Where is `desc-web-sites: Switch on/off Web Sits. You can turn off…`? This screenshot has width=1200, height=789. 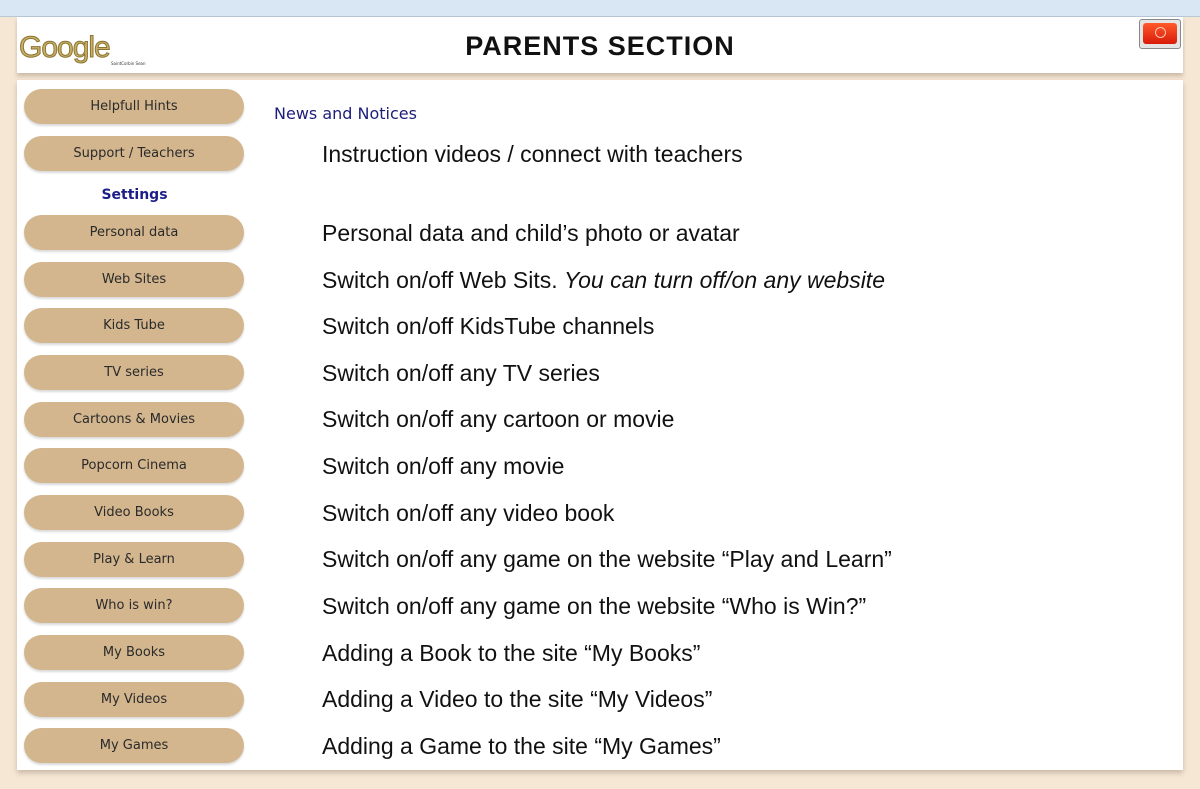 desc-web-sites: Switch on/off Web Sits. You can turn off… is located at coordinates (603, 280).